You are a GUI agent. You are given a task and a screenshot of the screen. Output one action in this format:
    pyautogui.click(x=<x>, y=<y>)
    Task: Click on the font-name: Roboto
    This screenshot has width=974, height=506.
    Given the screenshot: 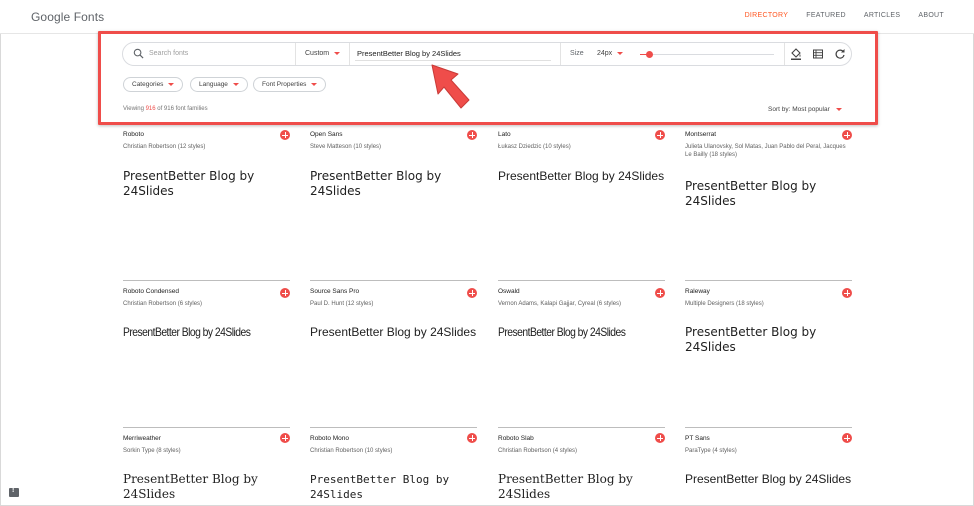 What is the action you would take?
    pyautogui.click(x=133, y=134)
    